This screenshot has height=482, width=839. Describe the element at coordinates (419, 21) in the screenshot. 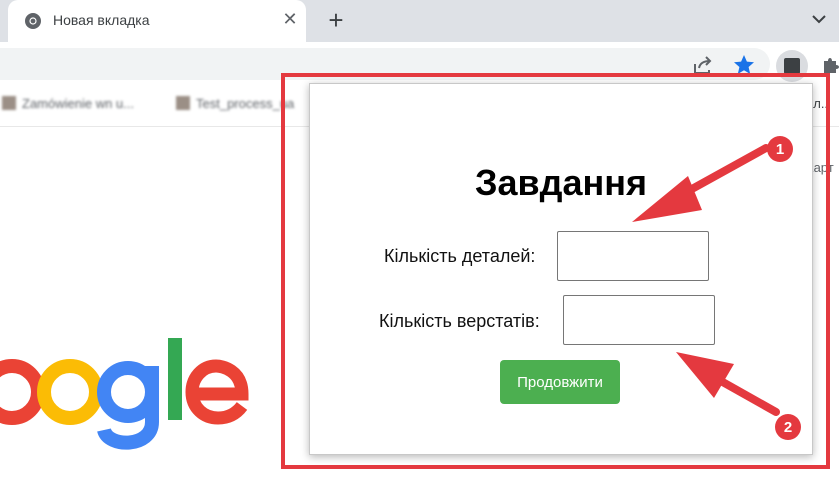

I see `tab-strip: Новая вкладка ✕ +` at that location.